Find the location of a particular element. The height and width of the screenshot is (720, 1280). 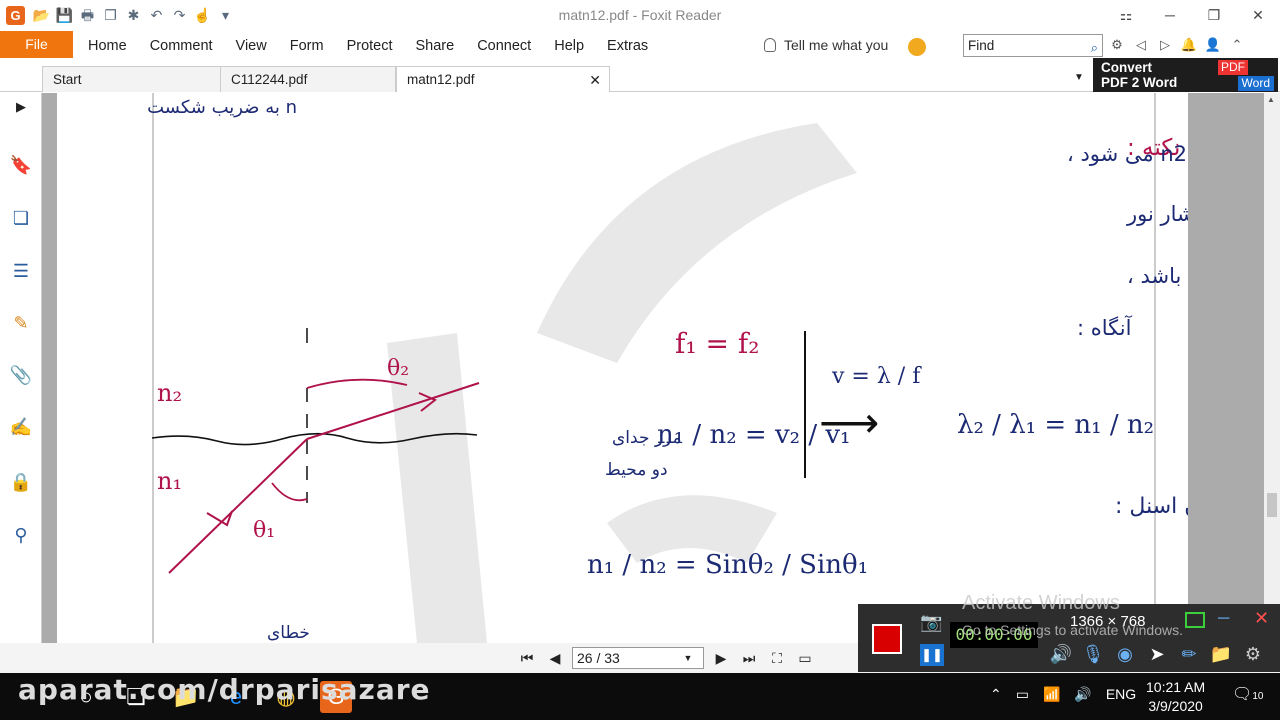

properties-icon: ❐ is located at coordinates (110, 15).